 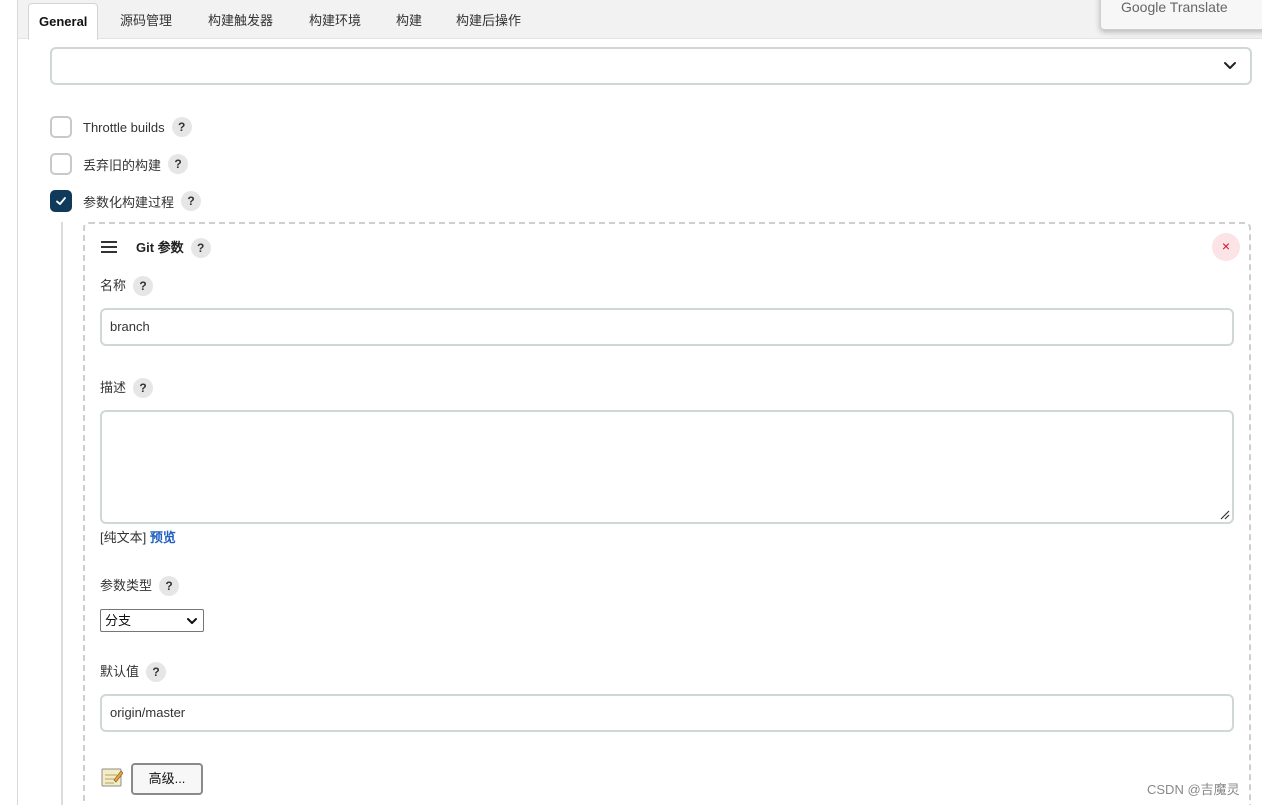 What do you see at coordinates (118, 620) in the screenshot?
I see `param-type-value: 分支` at bounding box center [118, 620].